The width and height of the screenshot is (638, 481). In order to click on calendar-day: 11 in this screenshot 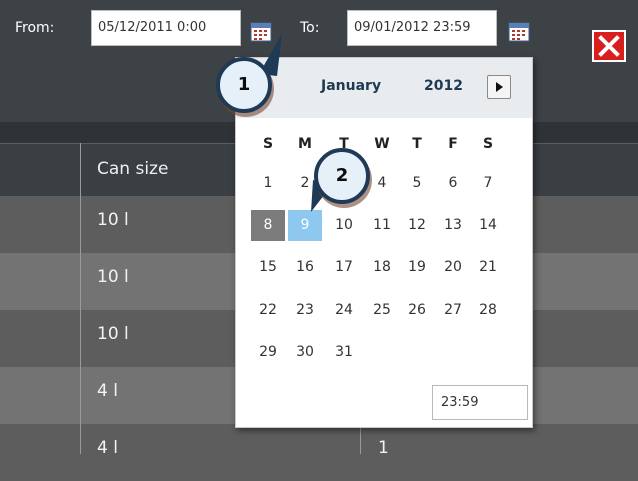, I will do `click(382, 225)`.